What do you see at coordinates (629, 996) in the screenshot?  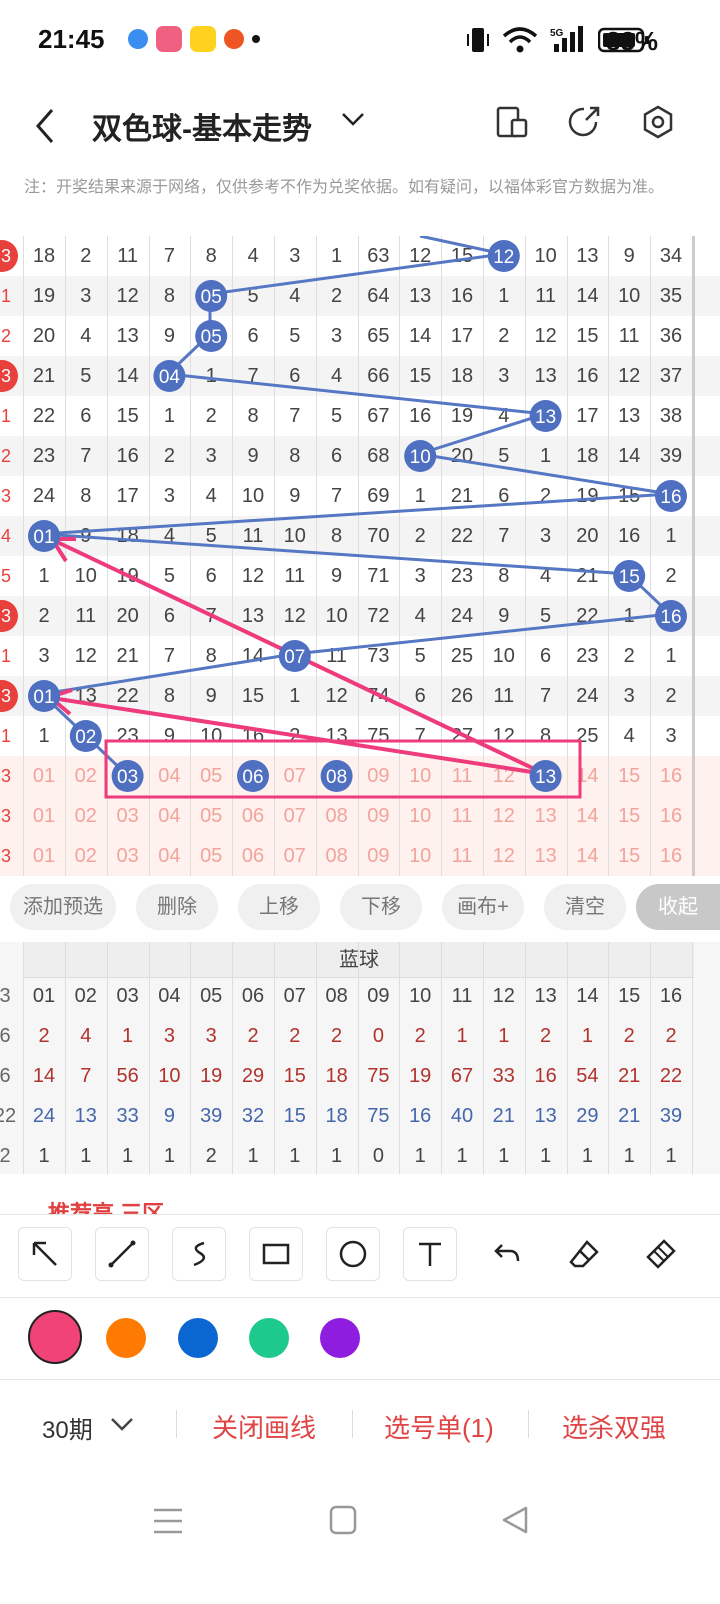 I see `stats-cell: 15` at bounding box center [629, 996].